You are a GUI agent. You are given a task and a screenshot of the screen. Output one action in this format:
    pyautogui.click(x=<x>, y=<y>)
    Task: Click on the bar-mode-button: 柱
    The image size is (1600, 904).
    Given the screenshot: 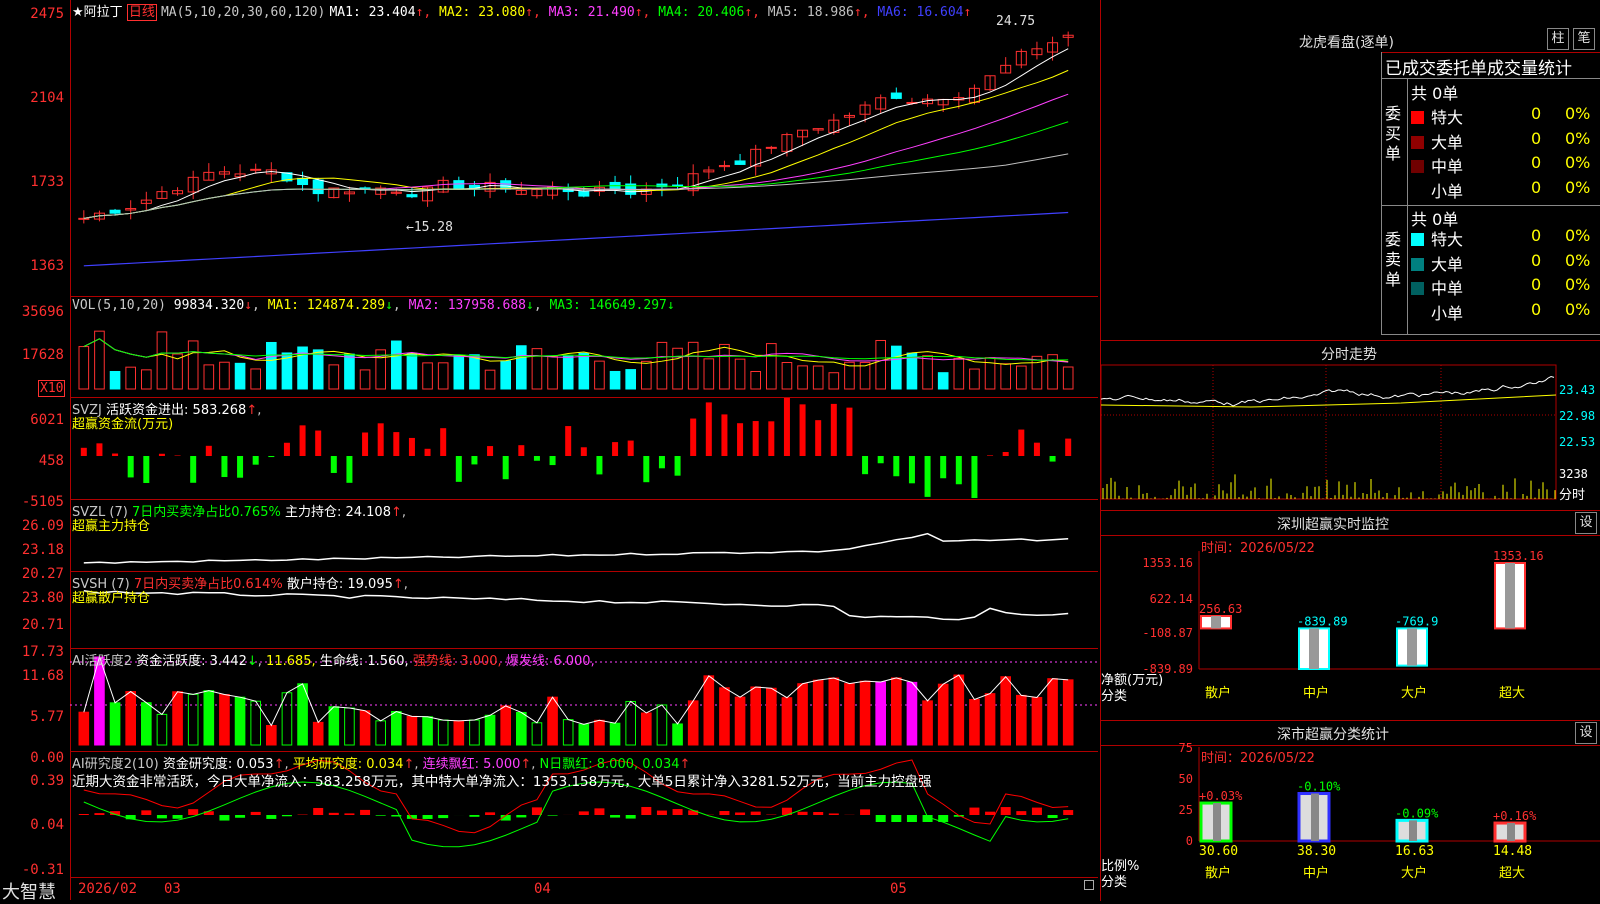 What is the action you would take?
    pyautogui.click(x=1558, y=39)
    